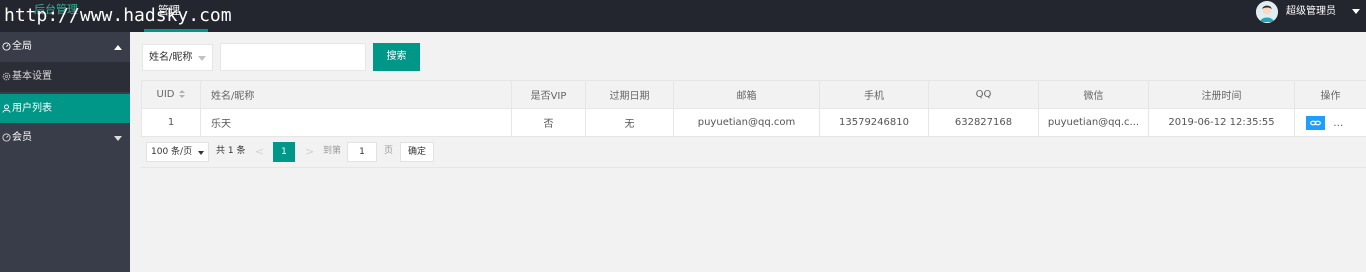  I want to click on table-header-row: UID 姓名/昵称 是否VIP 过期日期 邮箱 手机 QQ 微信 注册时间 操作, so click(753, 94).